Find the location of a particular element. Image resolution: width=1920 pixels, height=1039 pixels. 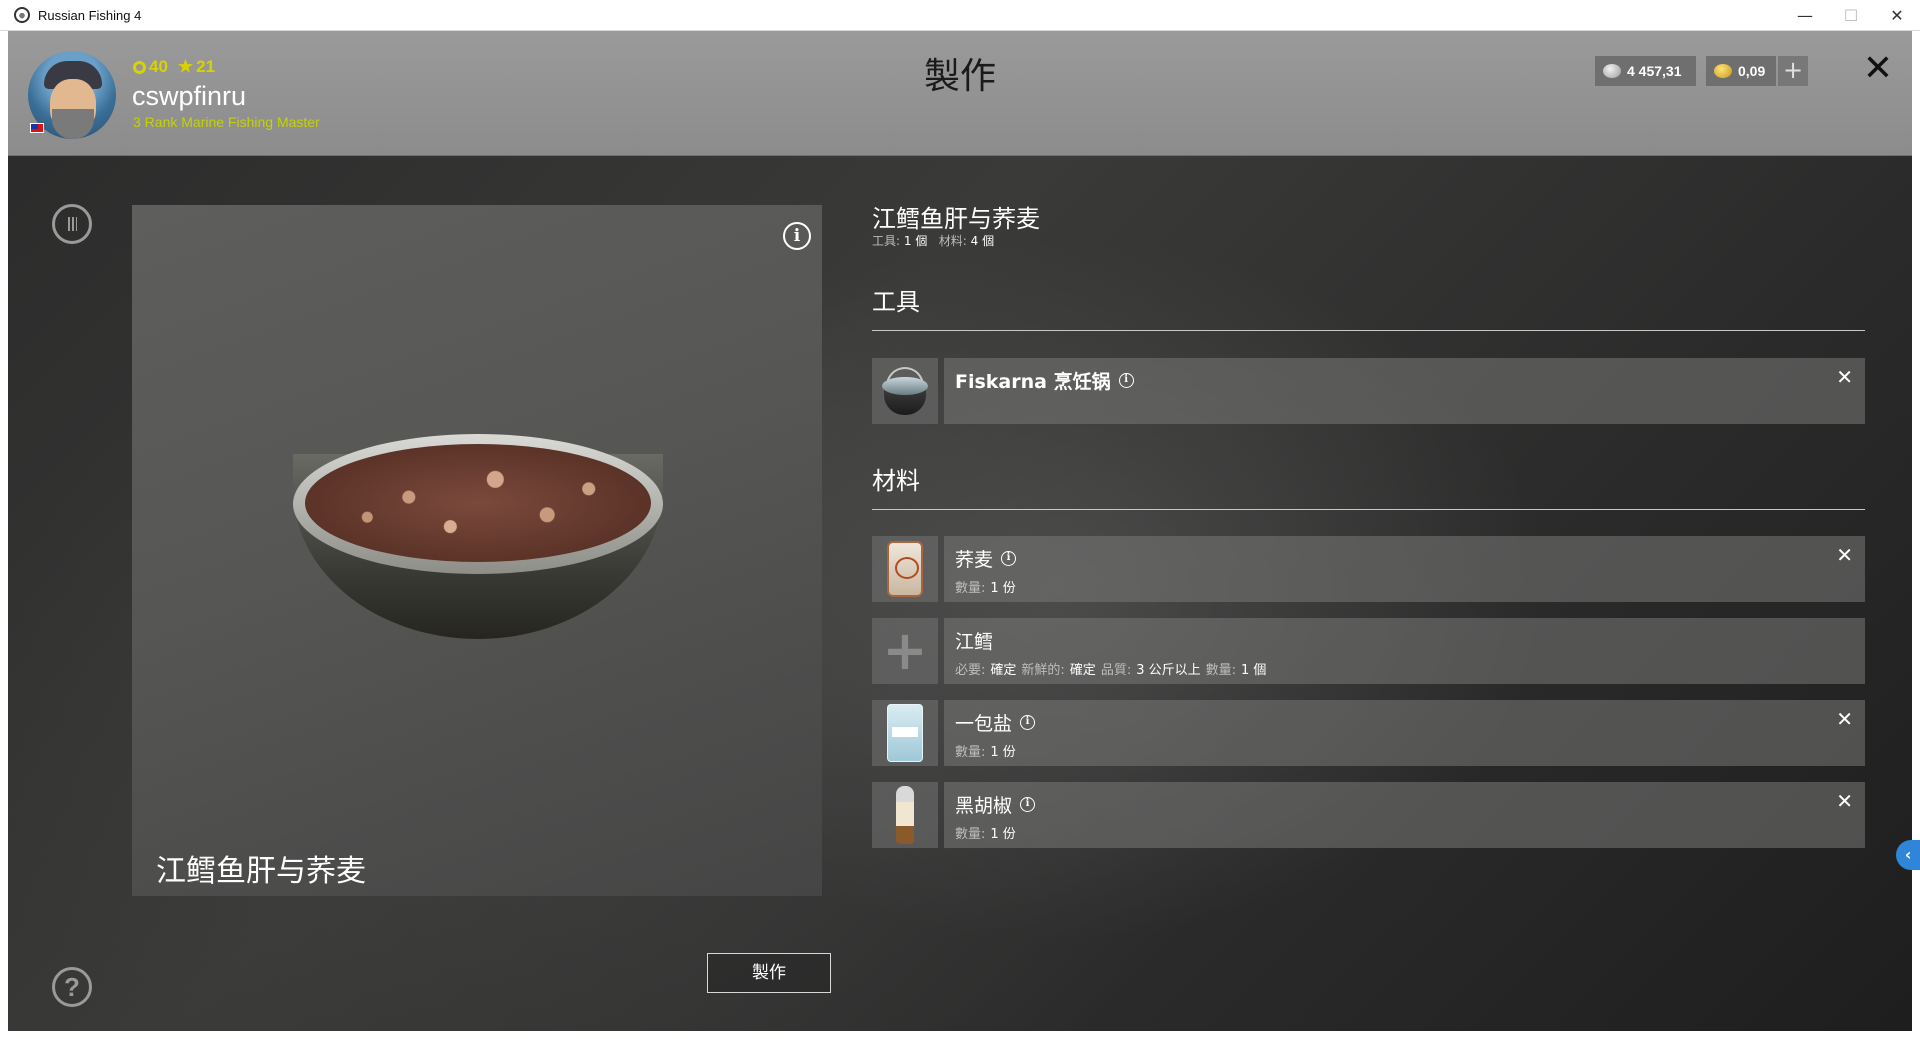

tools-divider is located at coordinates (1368, 330).